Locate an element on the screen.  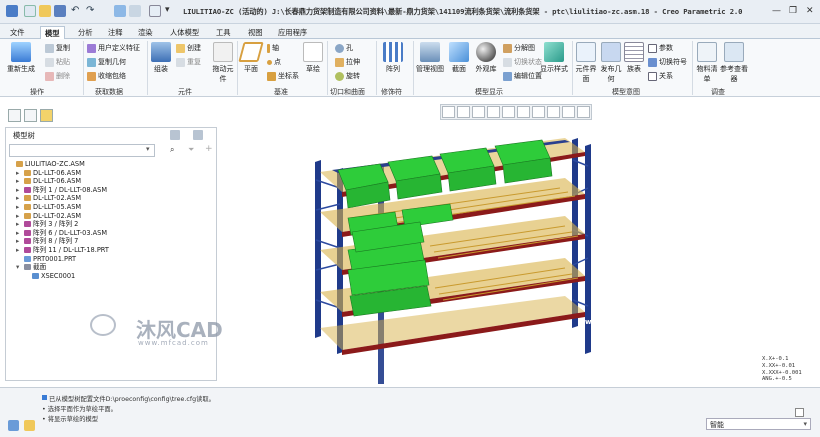
find-icon: ⌕ is located at coordinates (172, 150).